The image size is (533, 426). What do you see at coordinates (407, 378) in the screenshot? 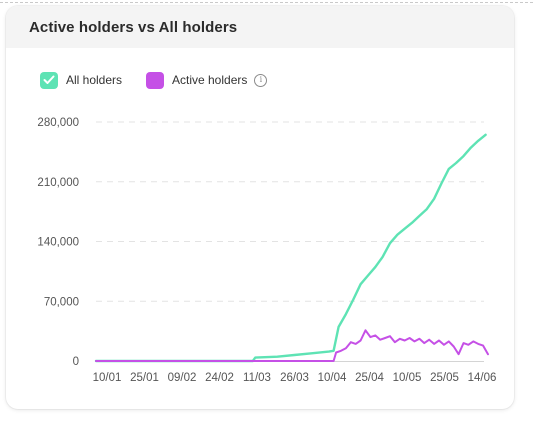
I see `x-tick-label: 10/05` at bounding box center [407, 378].